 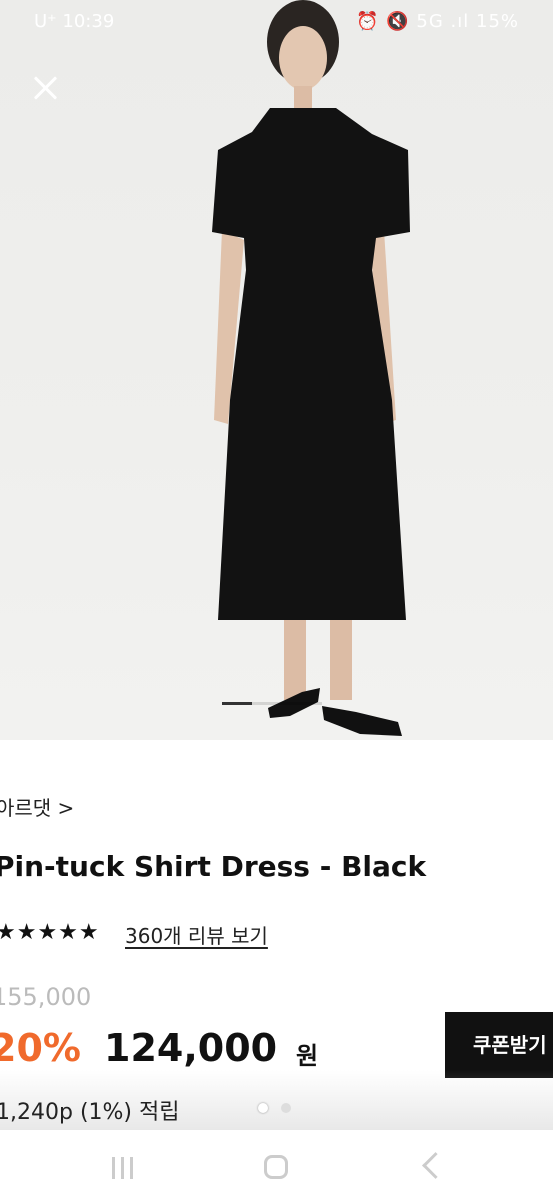 I want to click on status-bar: U⁺ 10:39 ⏰ 🔇 5G .ıl 15%, so click(x=276, y=22).